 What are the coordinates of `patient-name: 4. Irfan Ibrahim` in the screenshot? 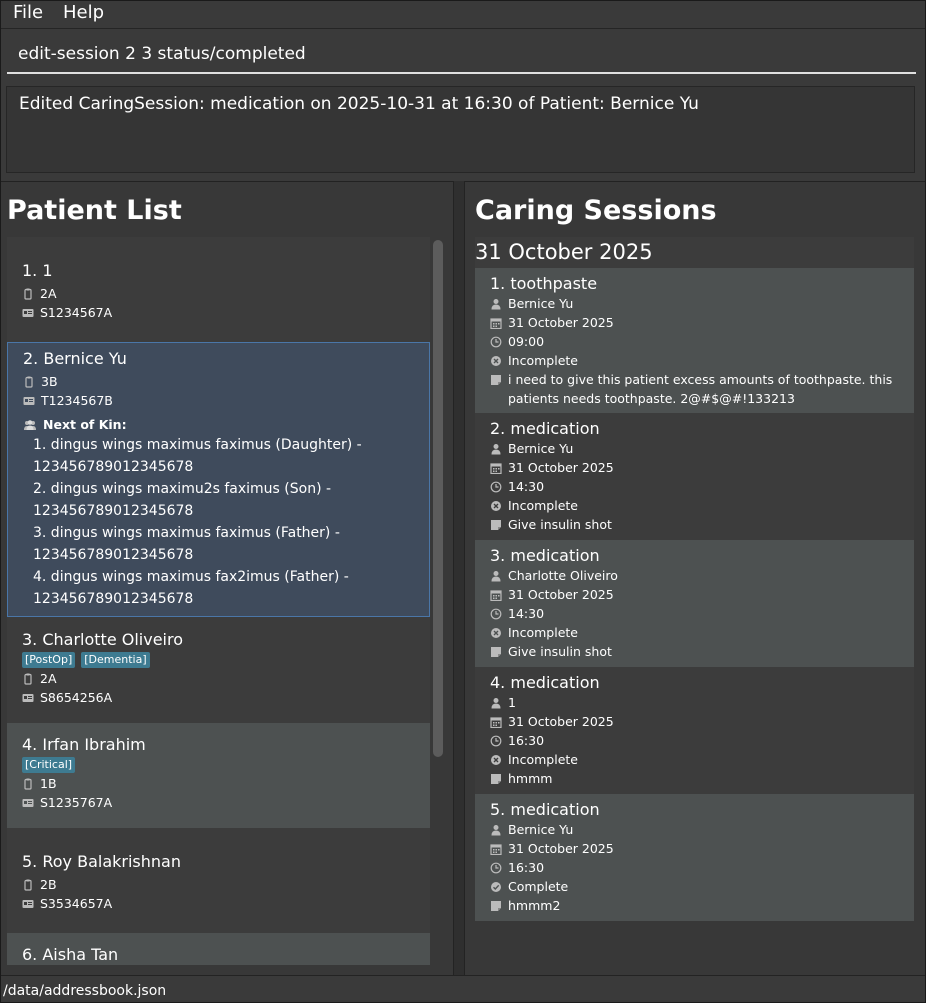 It's located at (84, 744).